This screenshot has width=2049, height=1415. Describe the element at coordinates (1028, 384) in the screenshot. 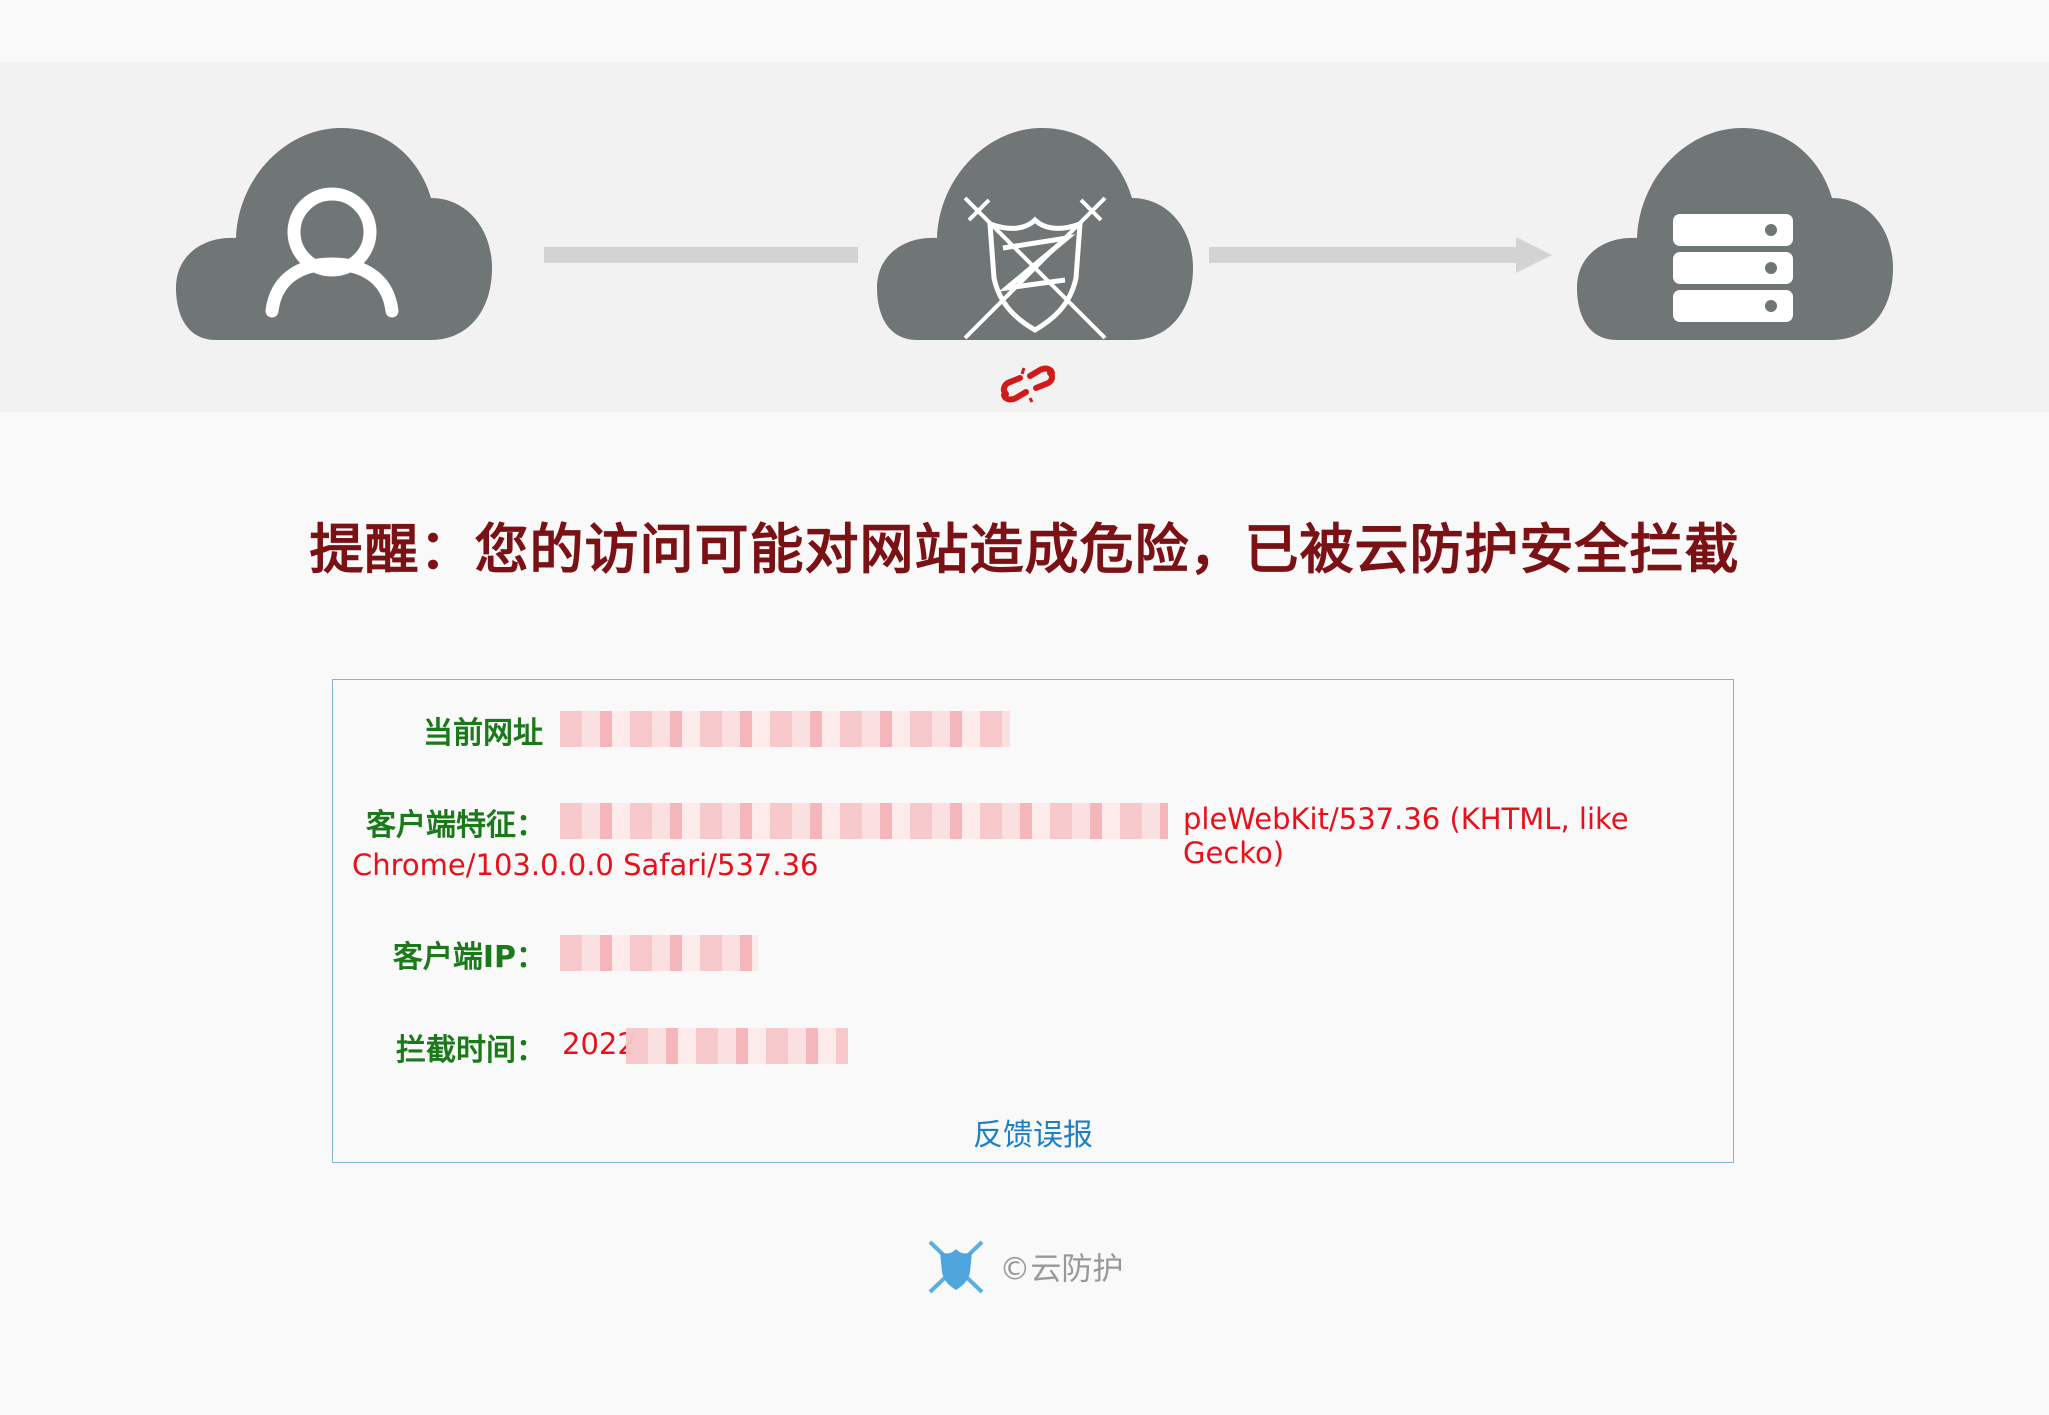

I see `broken-link-icon` at that location.